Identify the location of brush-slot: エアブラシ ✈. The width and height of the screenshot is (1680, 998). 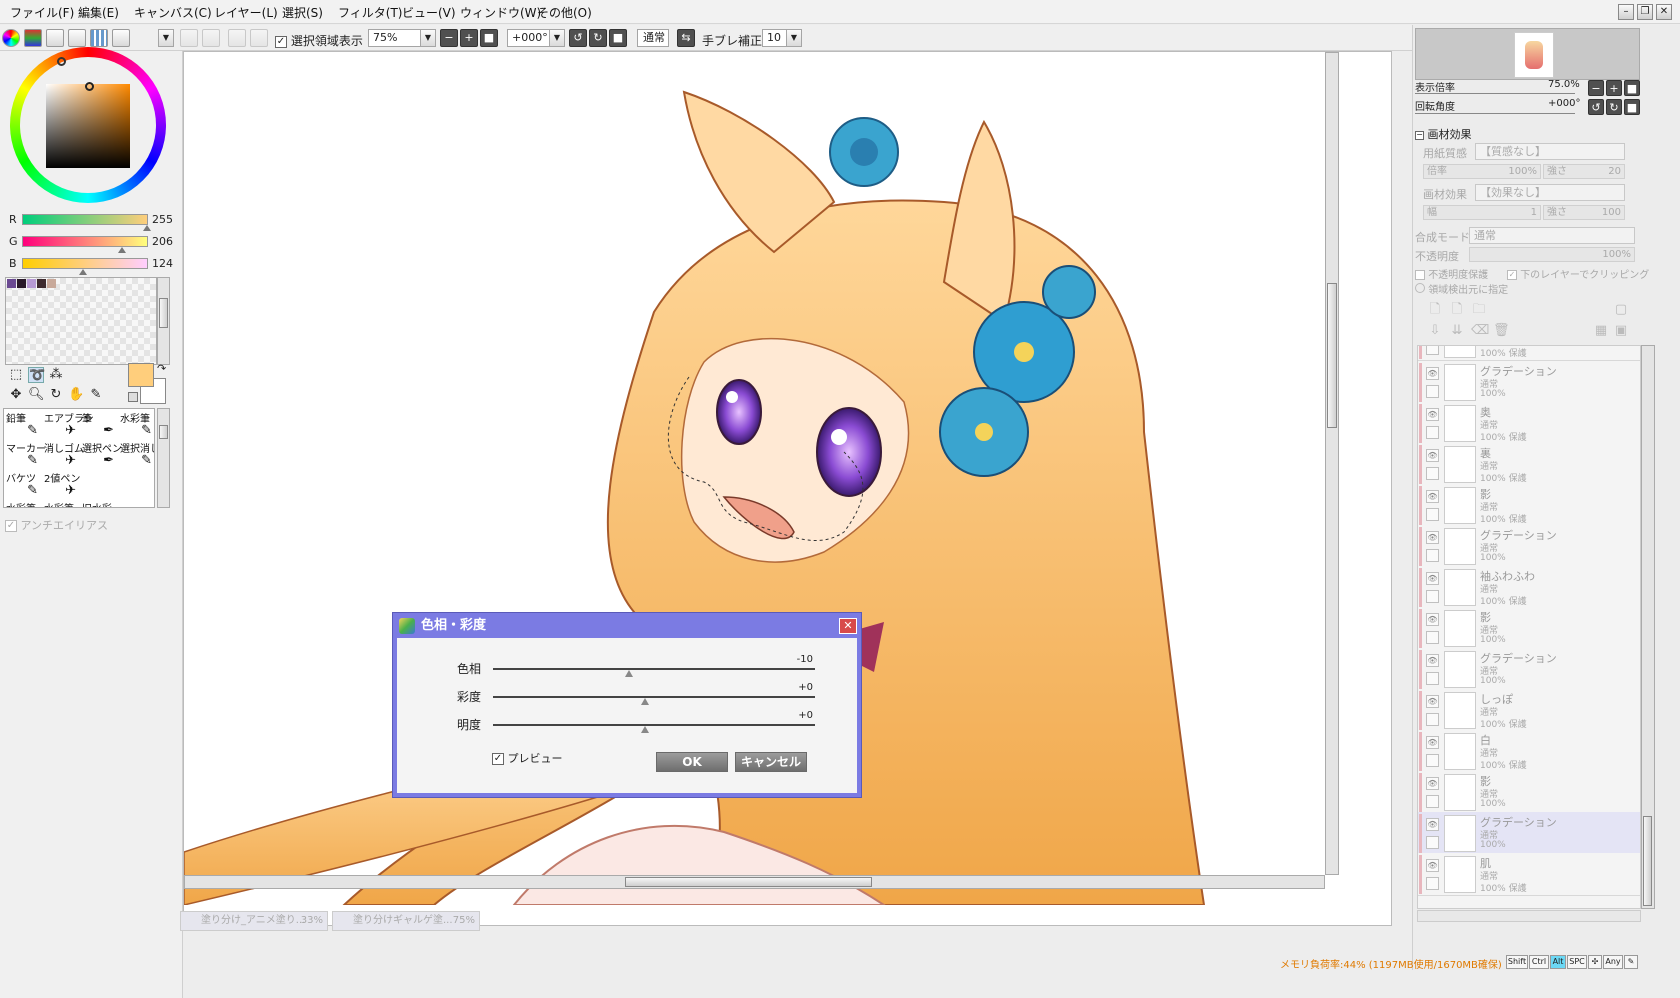
(68, 424).